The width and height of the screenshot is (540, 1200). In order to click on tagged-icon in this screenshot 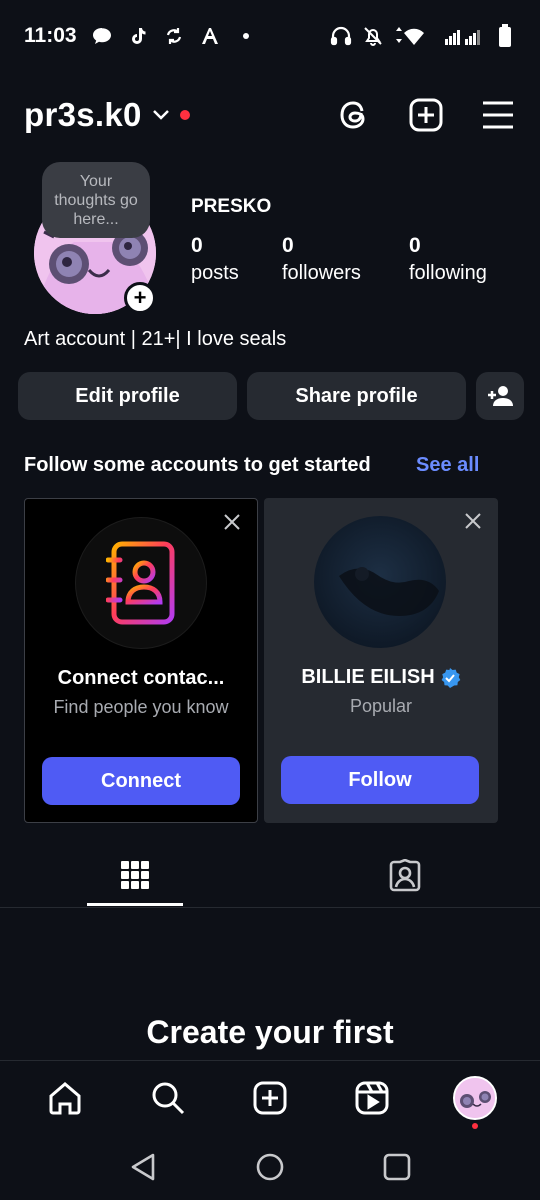, I will do `click(405, 876)`.